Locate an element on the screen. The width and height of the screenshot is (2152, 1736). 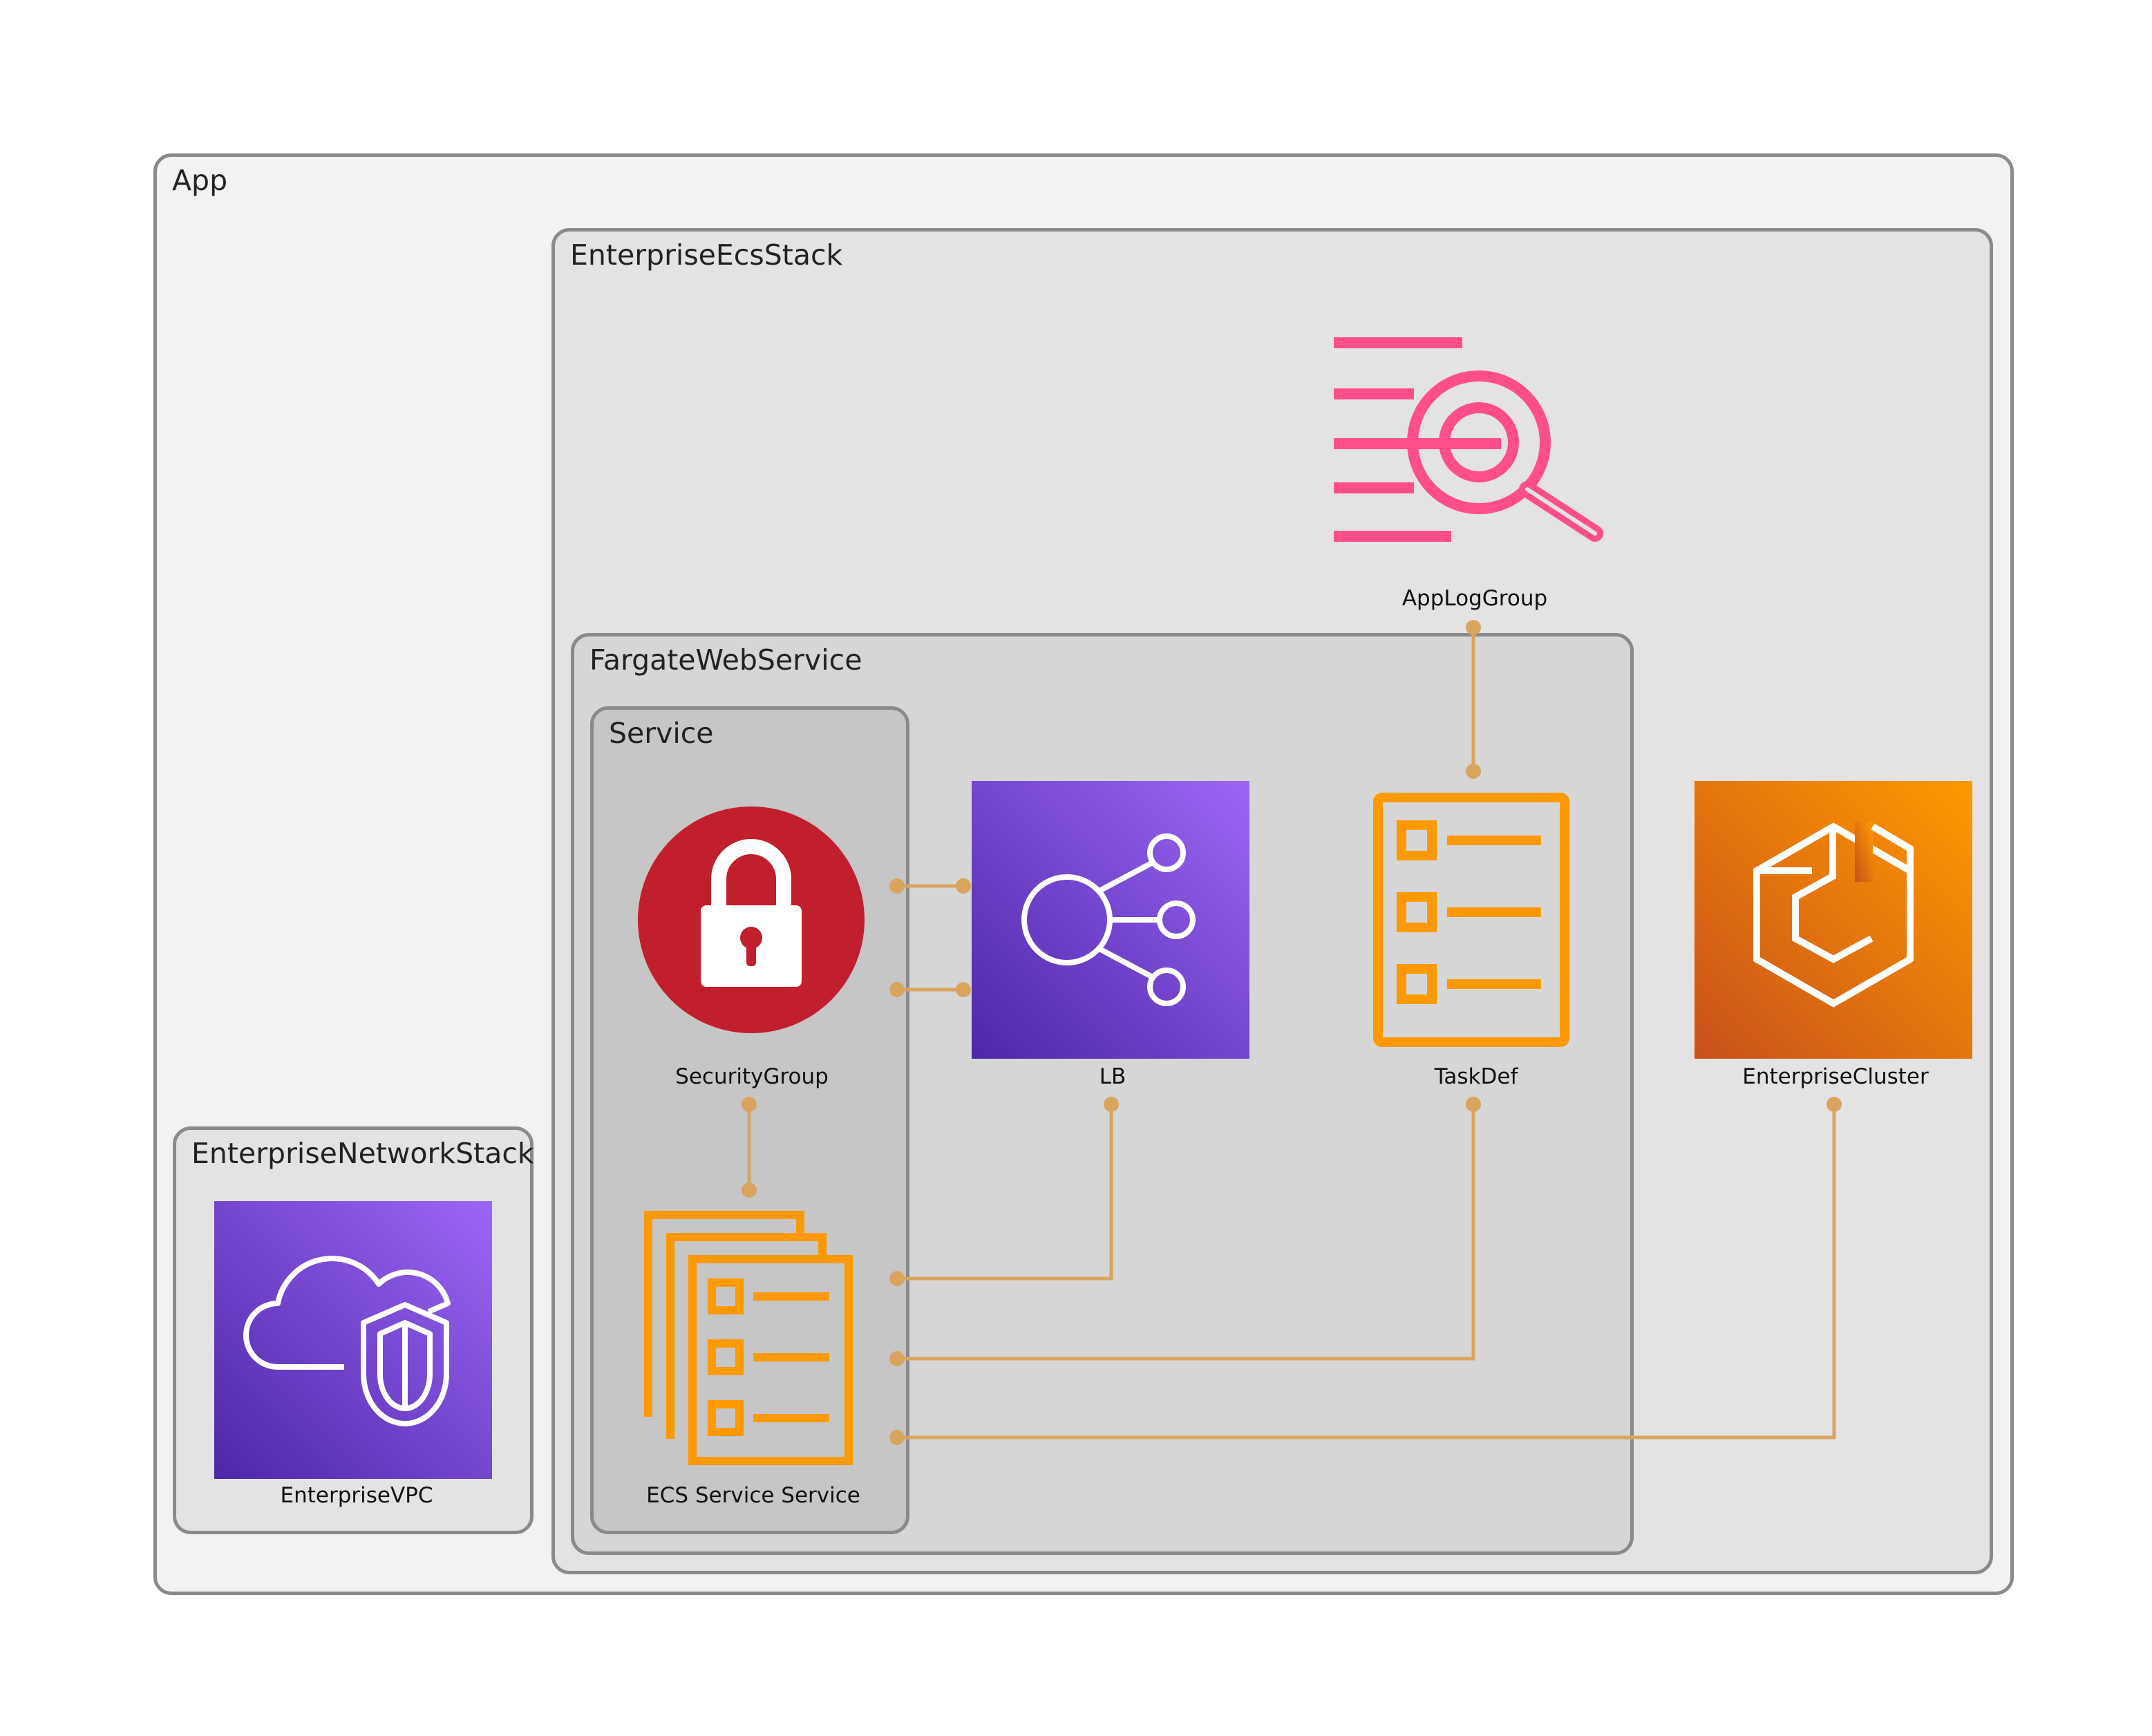
edge-service-cluster is located at coordinates (1367, 1272).